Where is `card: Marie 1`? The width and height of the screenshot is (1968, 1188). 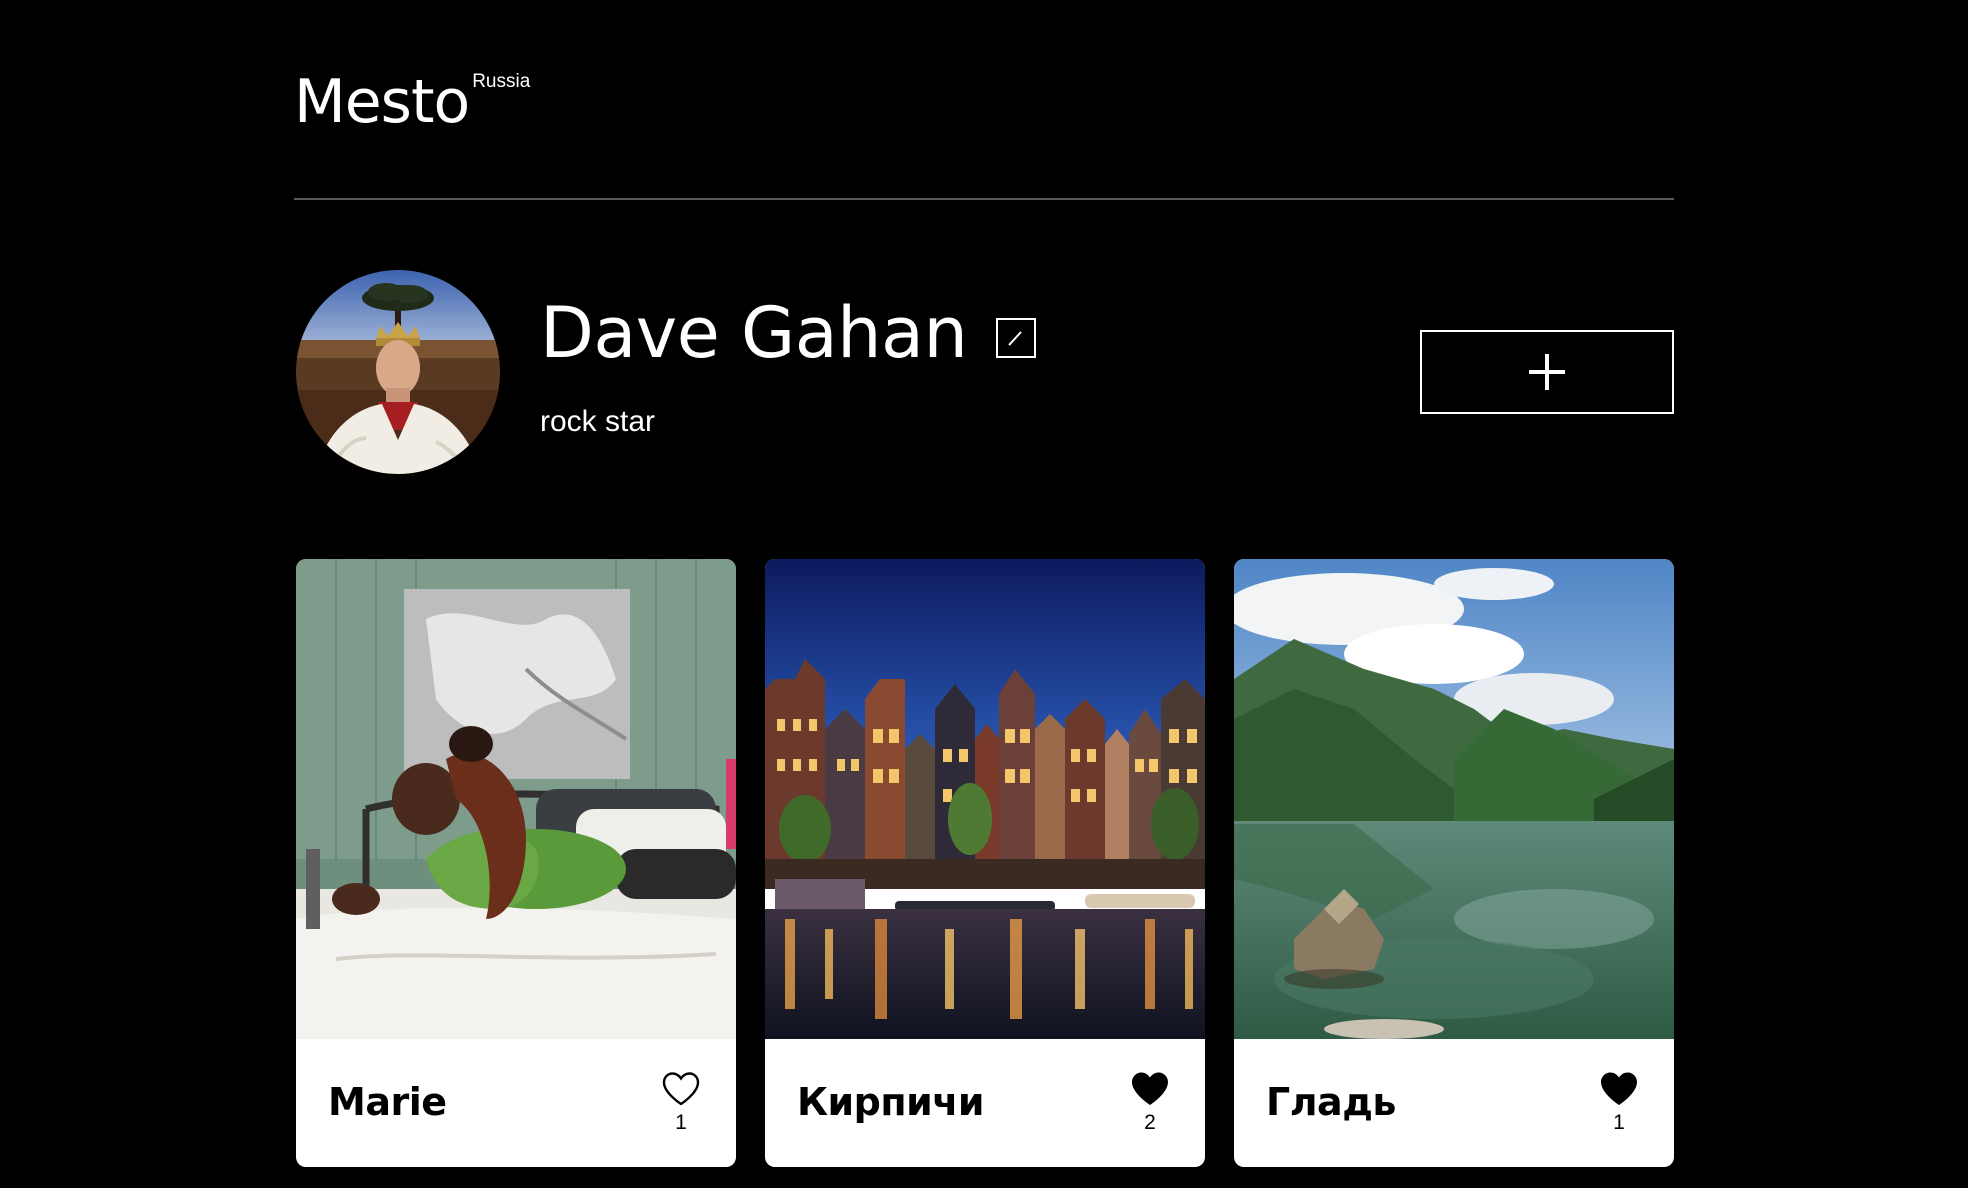 card: Marie 1 is located at coordinates (516, 863).